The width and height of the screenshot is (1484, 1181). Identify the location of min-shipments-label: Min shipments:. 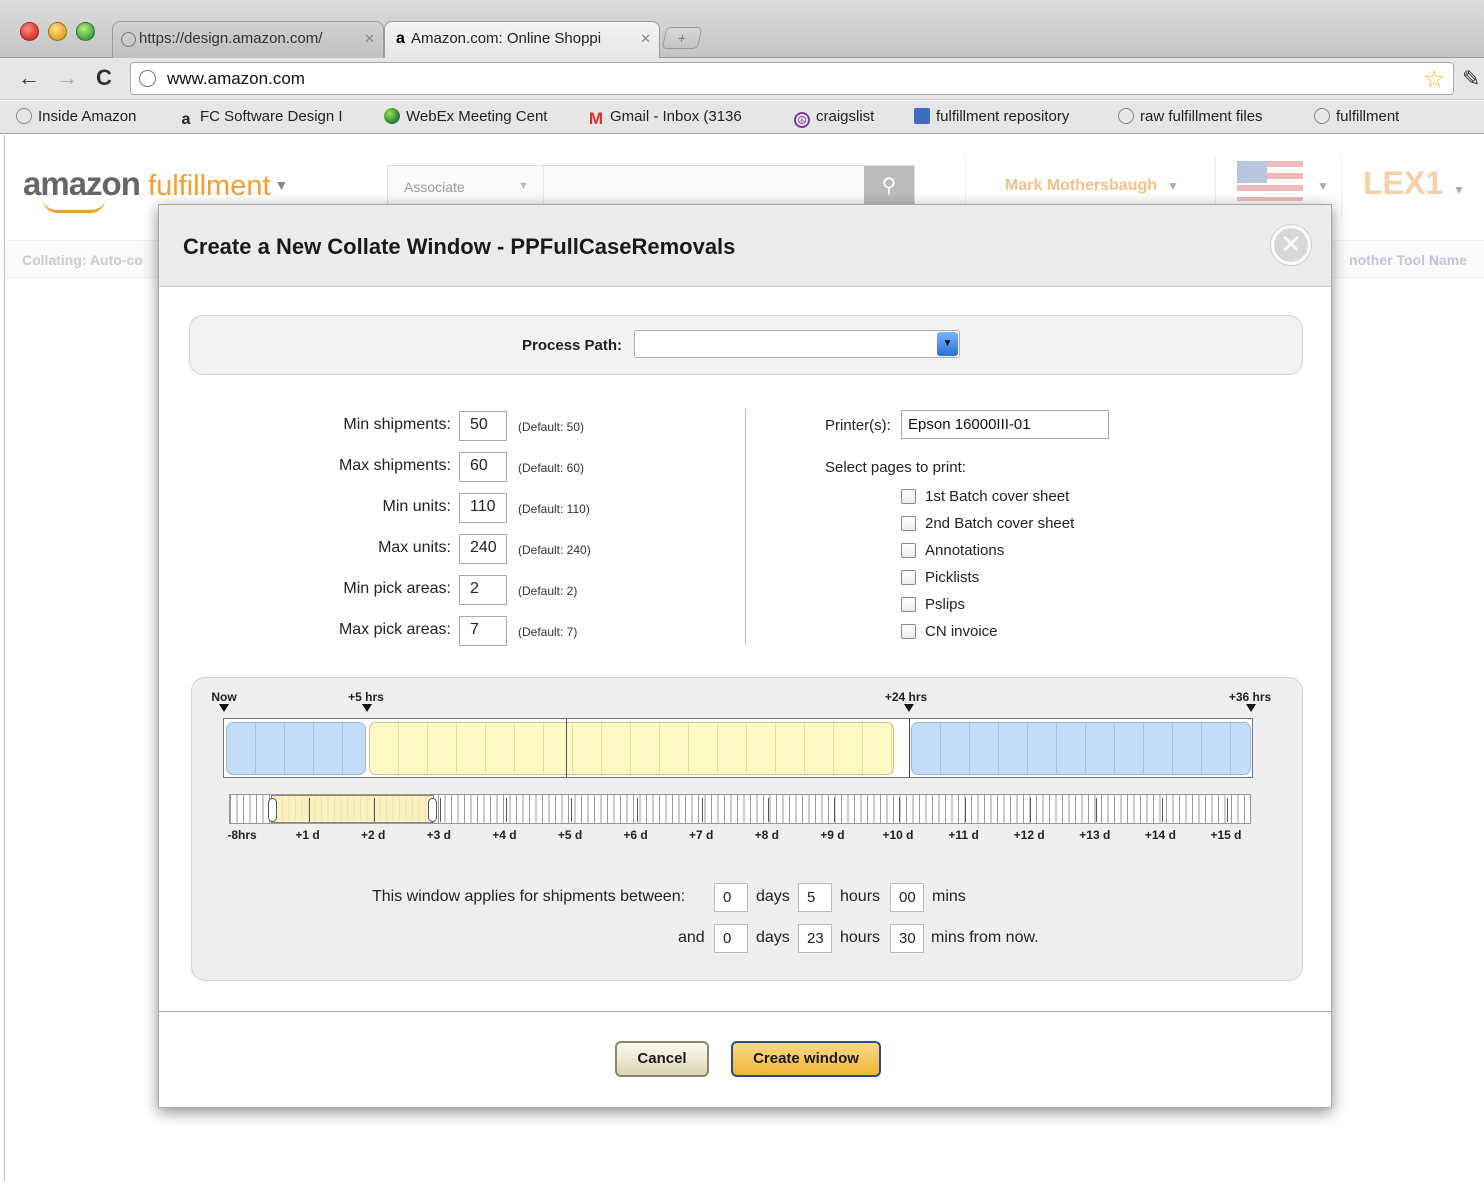
(397, 424).